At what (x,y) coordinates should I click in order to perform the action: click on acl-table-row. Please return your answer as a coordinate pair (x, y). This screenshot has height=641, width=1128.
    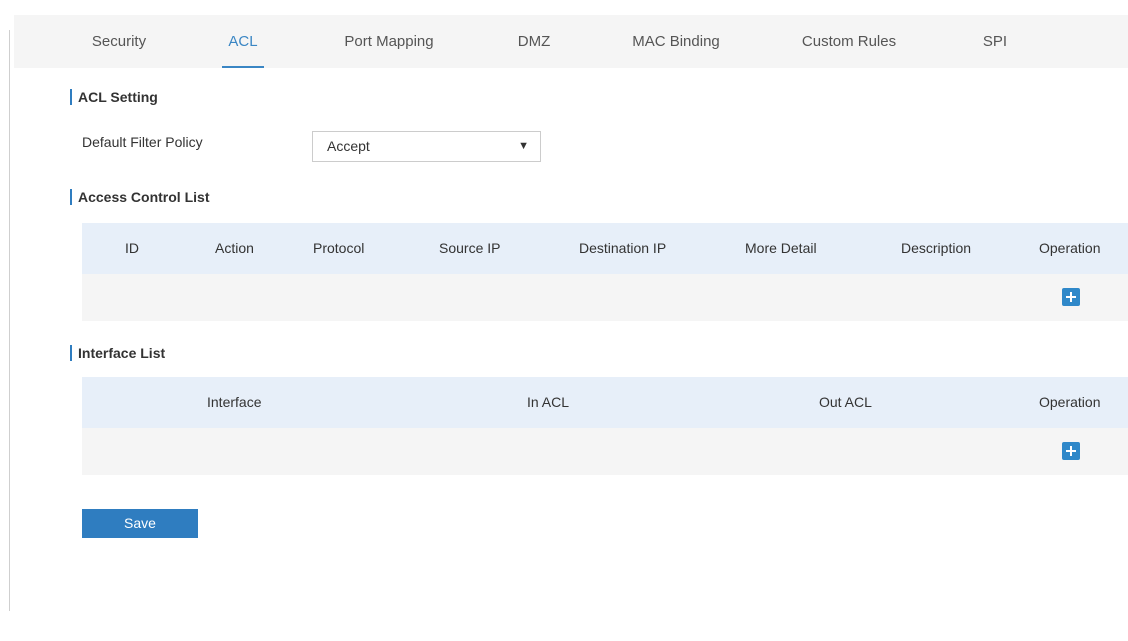
    Looking at the image, I should click on (605, 297).